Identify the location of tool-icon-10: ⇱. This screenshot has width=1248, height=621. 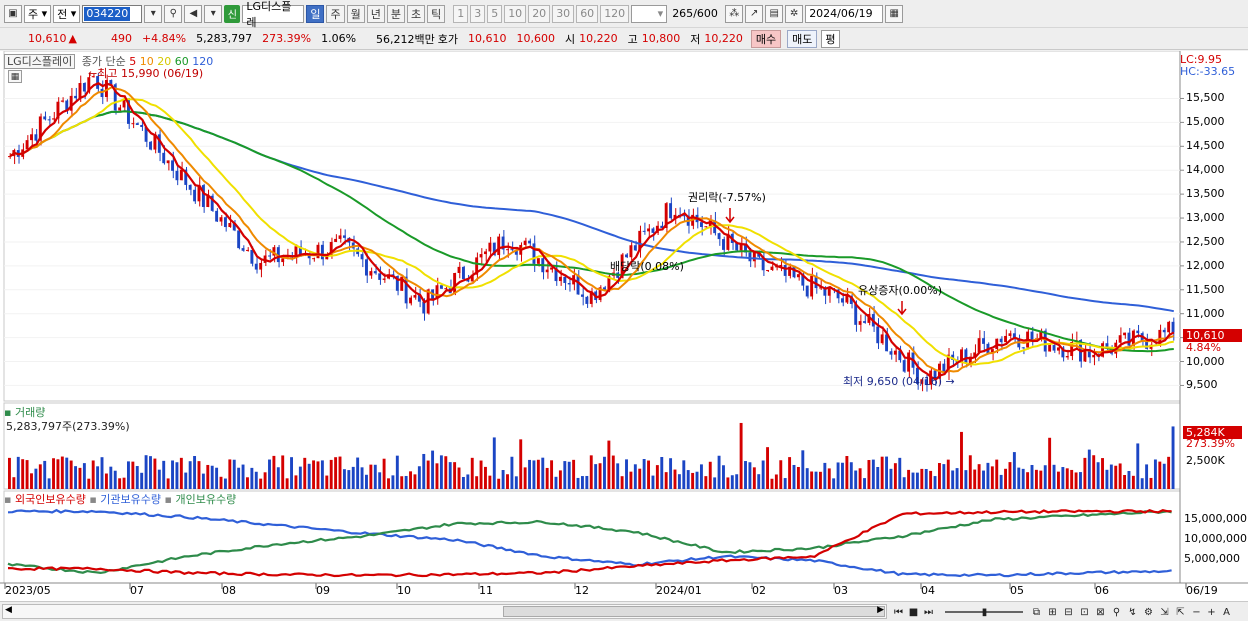
(1180, 612).